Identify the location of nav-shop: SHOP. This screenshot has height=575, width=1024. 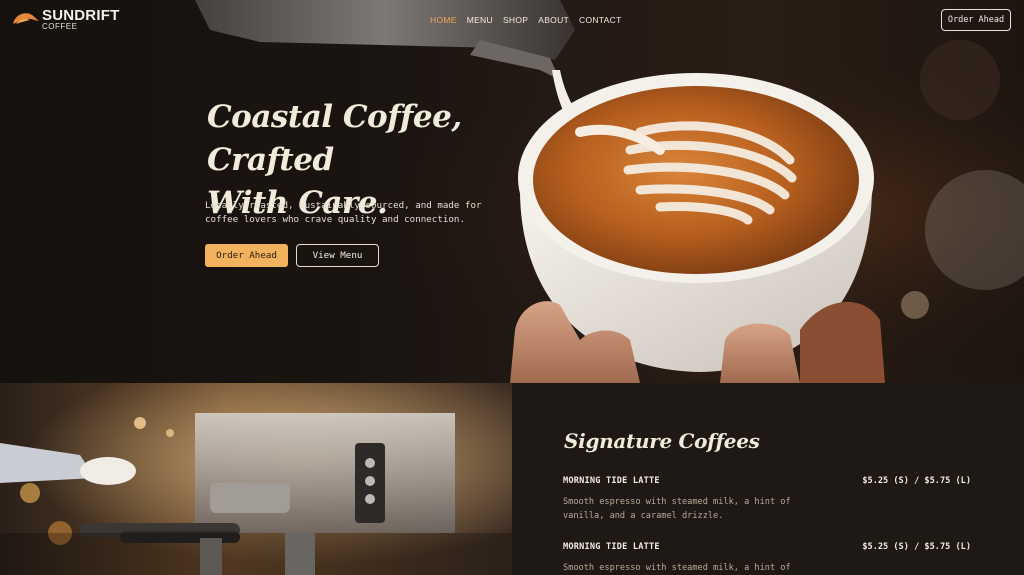
(515, 20).